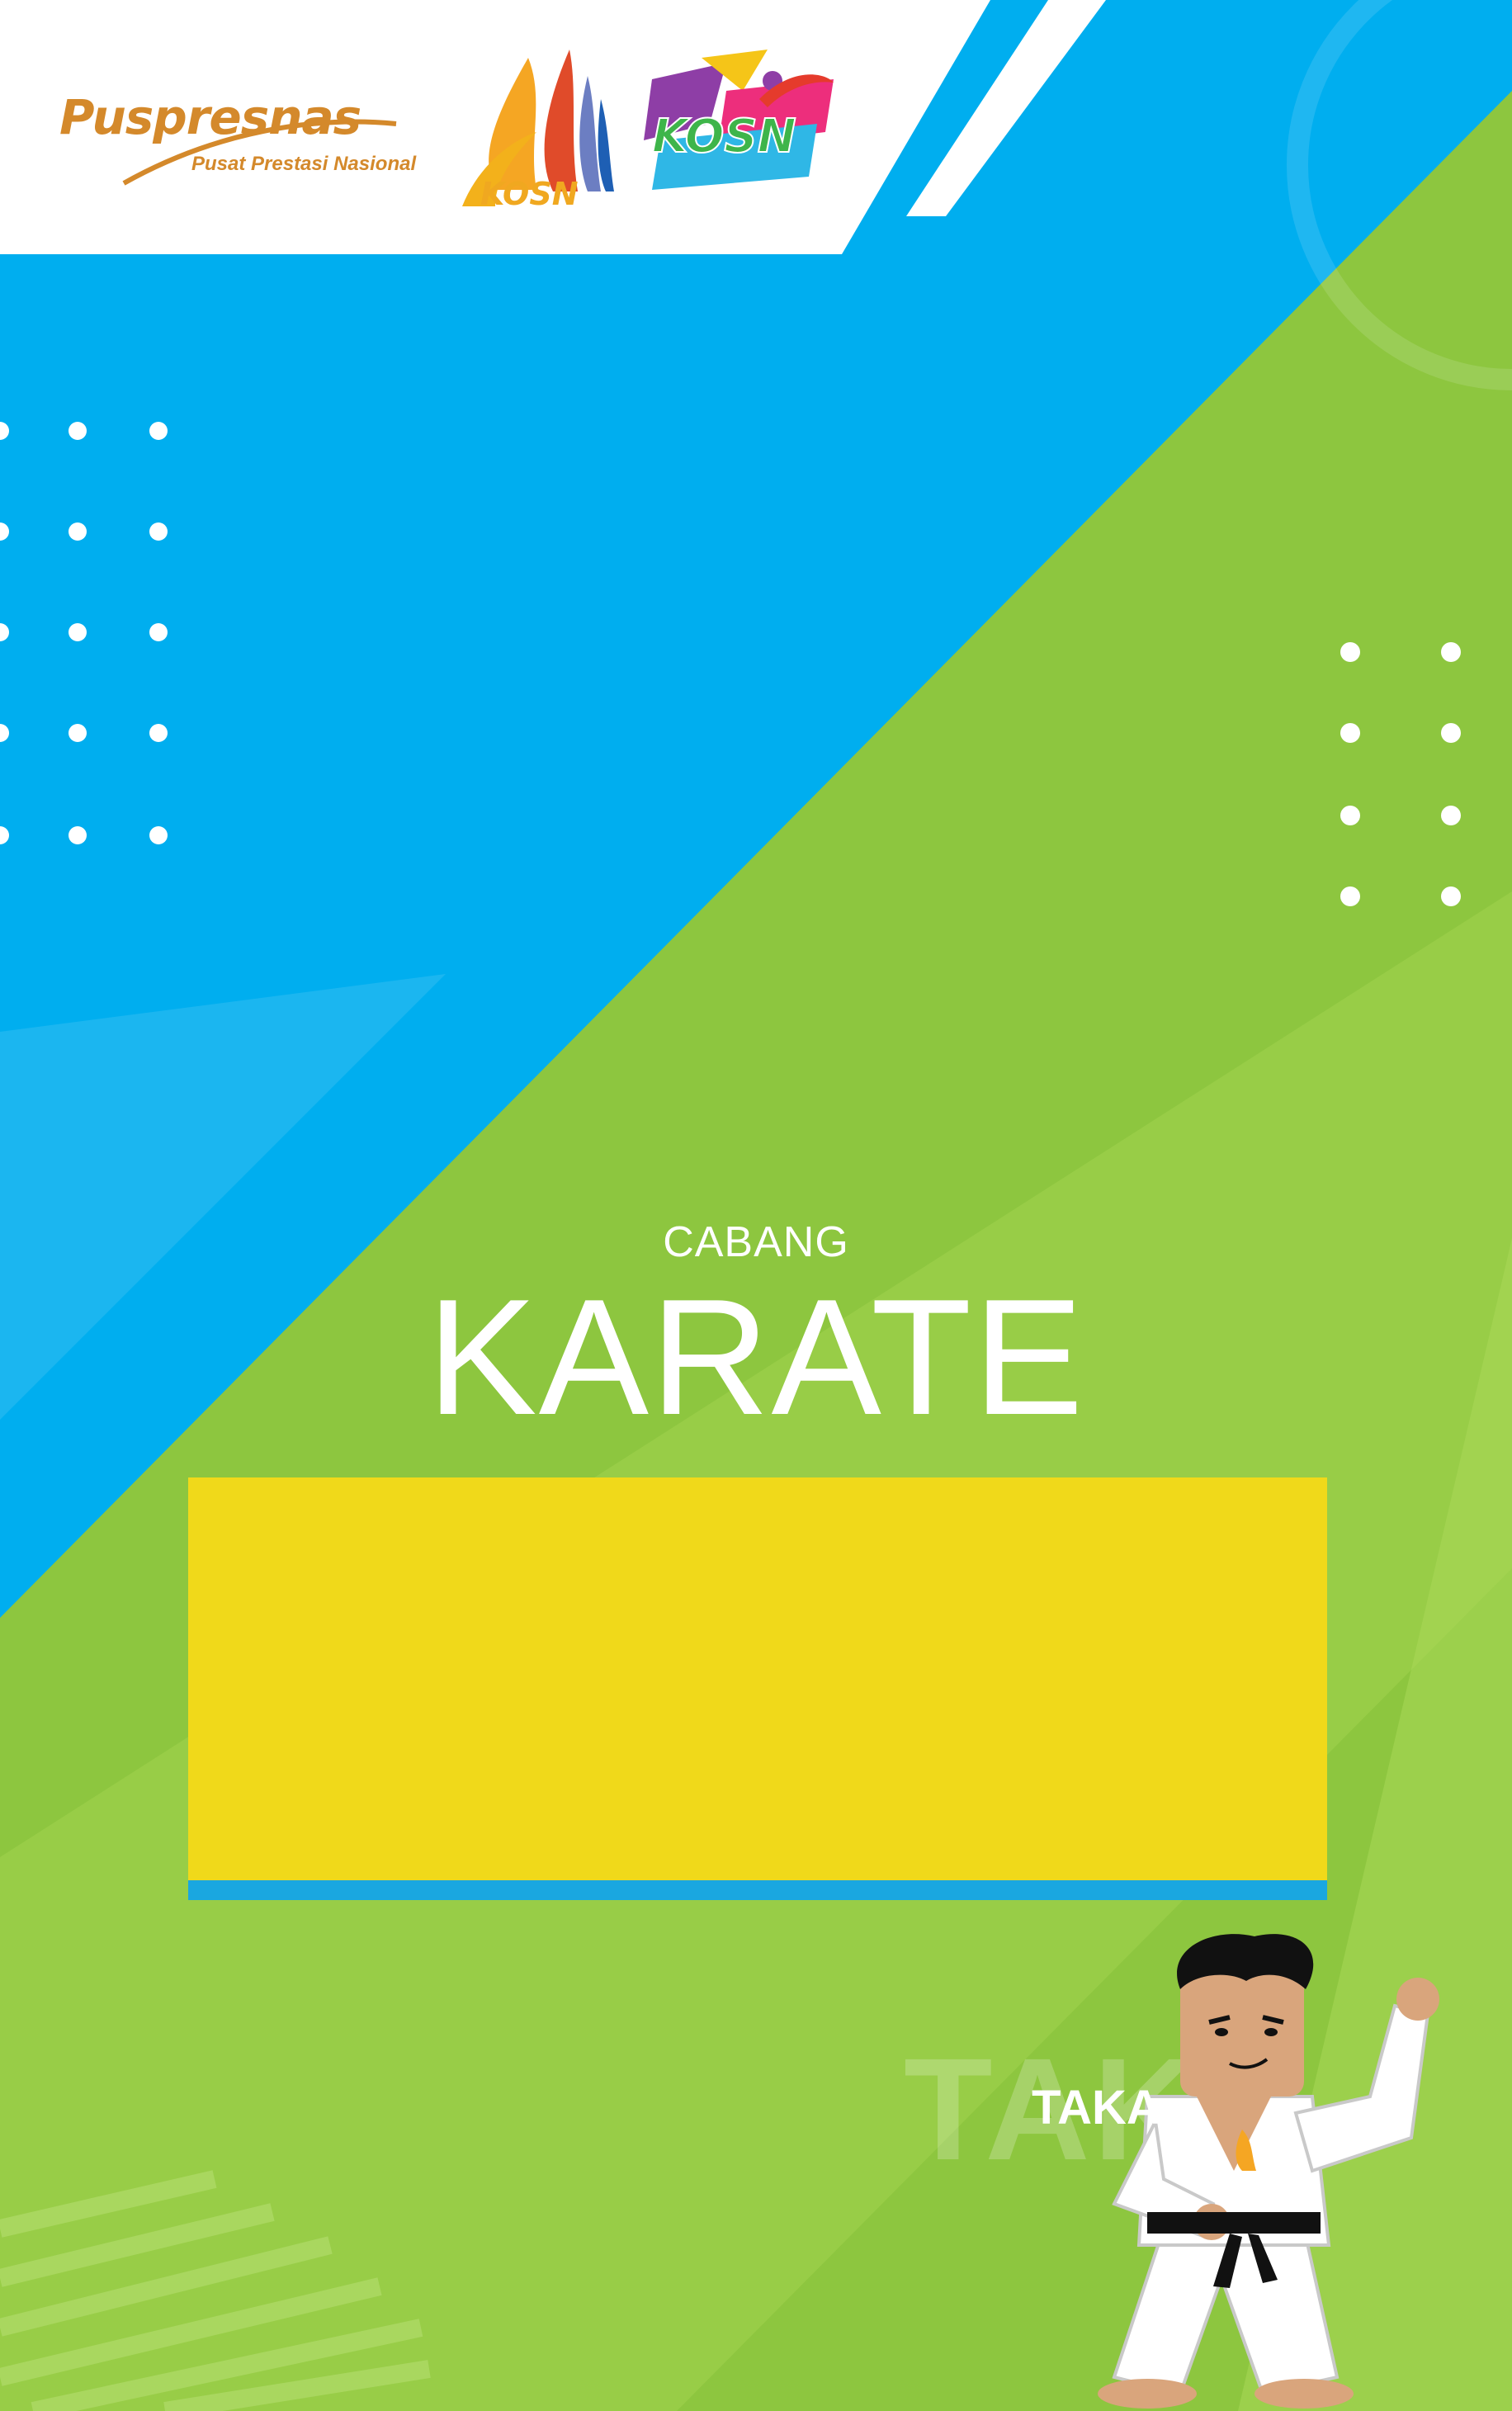 The height and width of the screenshot is (2411, 1512). I want to click on sport-title: KARATE, so click(756, 1357).